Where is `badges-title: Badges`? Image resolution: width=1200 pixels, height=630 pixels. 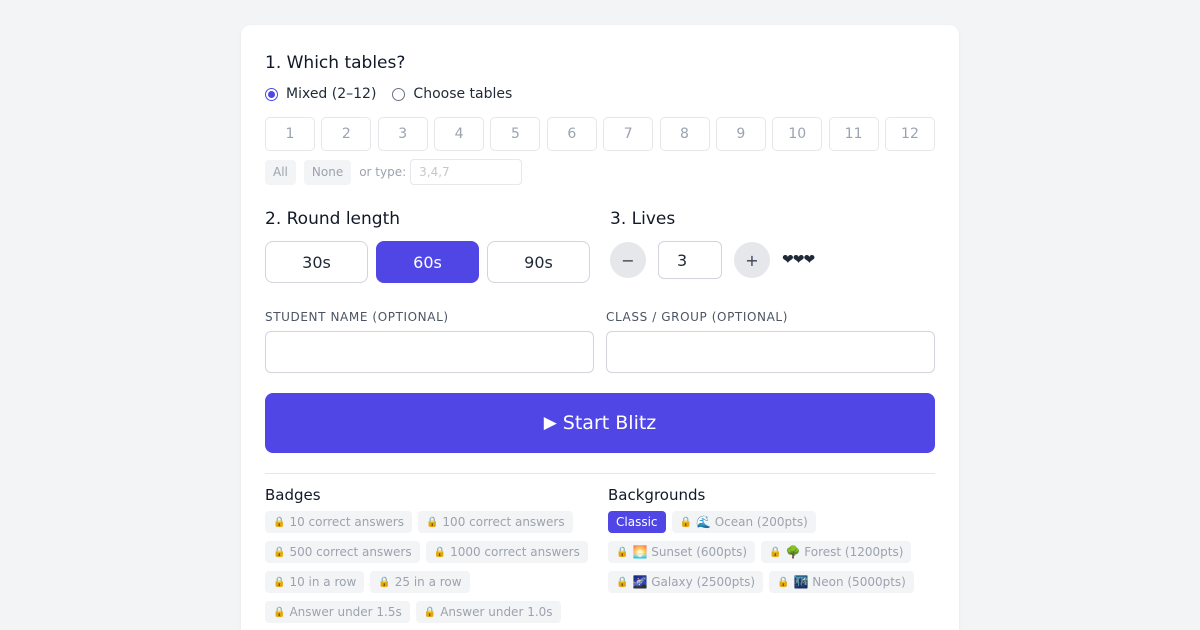
badges-title: Badges is located at coordinates (293, 495).